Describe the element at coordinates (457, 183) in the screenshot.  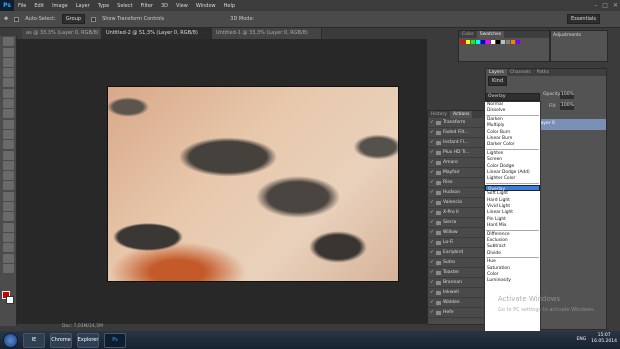
I see `action-row: ✓ Rise` at that location.